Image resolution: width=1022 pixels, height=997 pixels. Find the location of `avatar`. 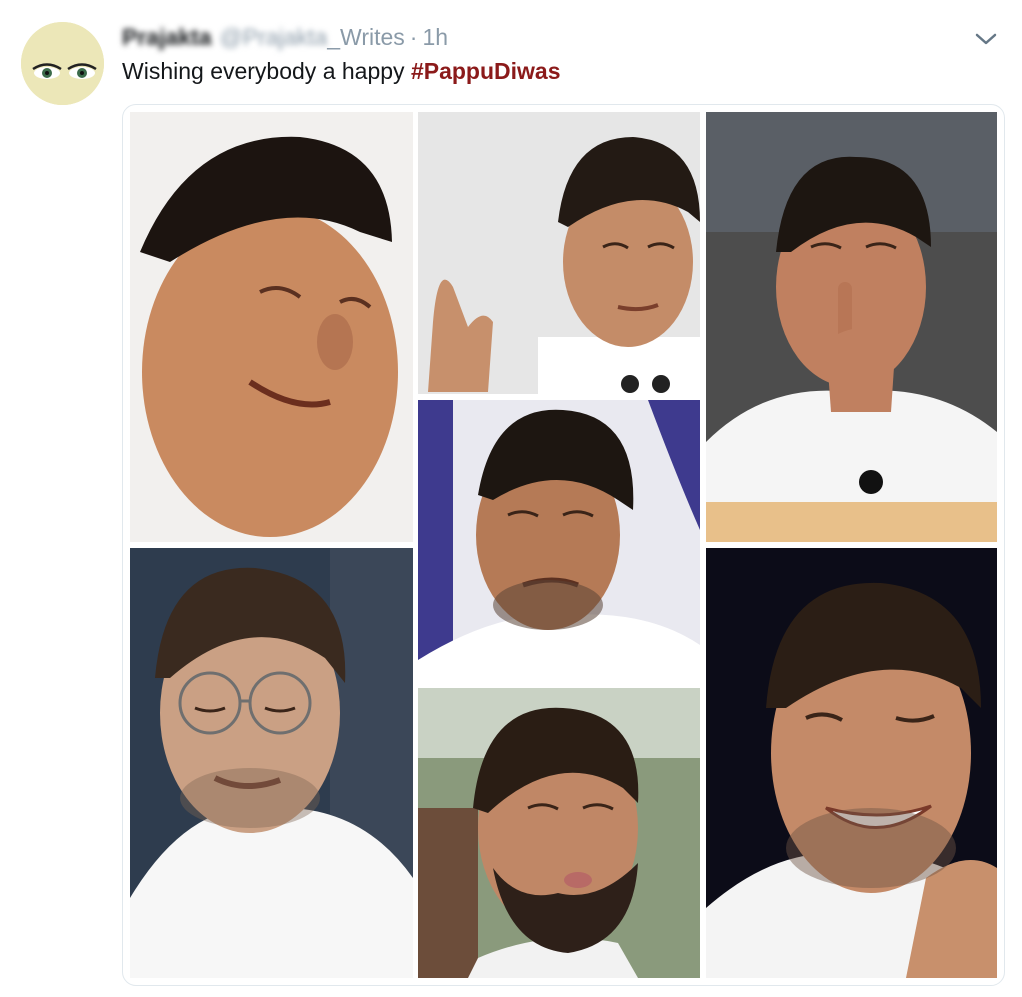

avatar is located at coordinates (62, 63).